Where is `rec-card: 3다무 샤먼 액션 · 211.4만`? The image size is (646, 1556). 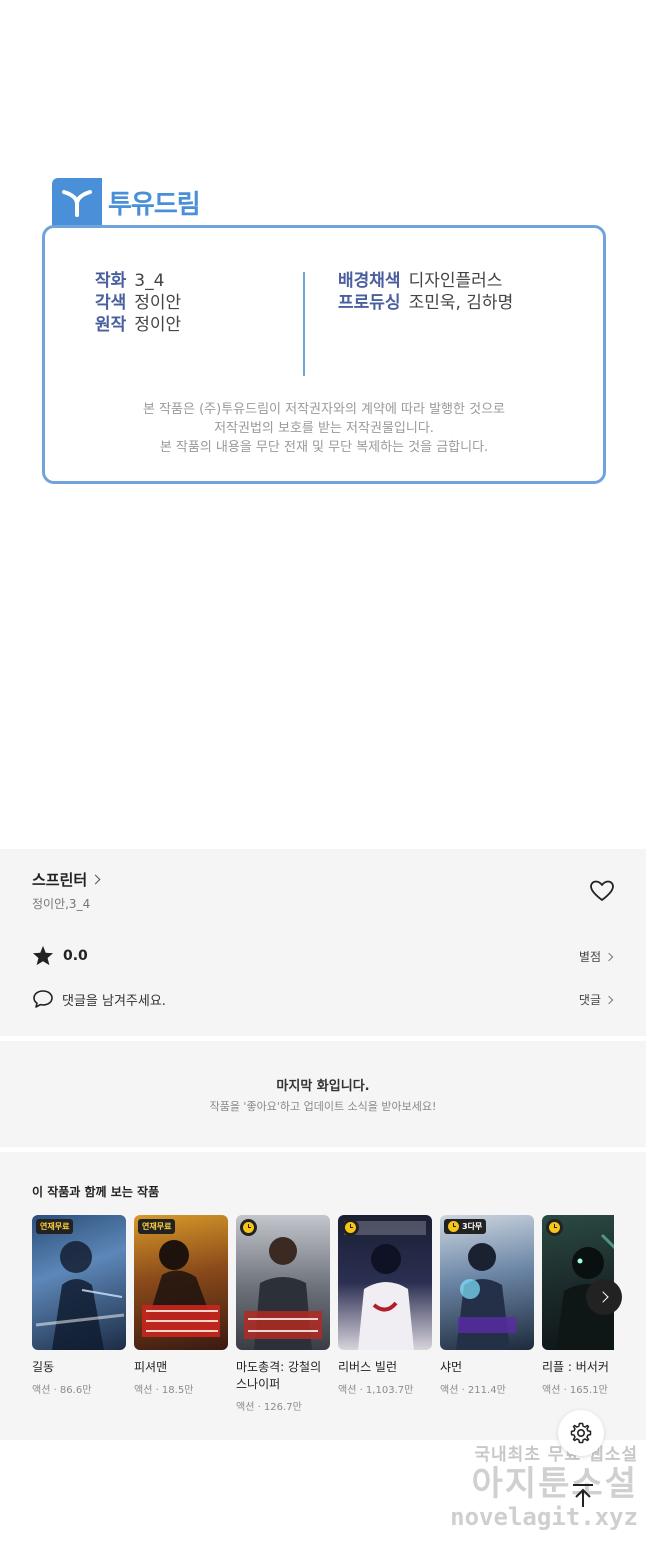
rec-card: 3다무 샤먼 액션 · 211.4만 is located at coordinates (487, 1305).